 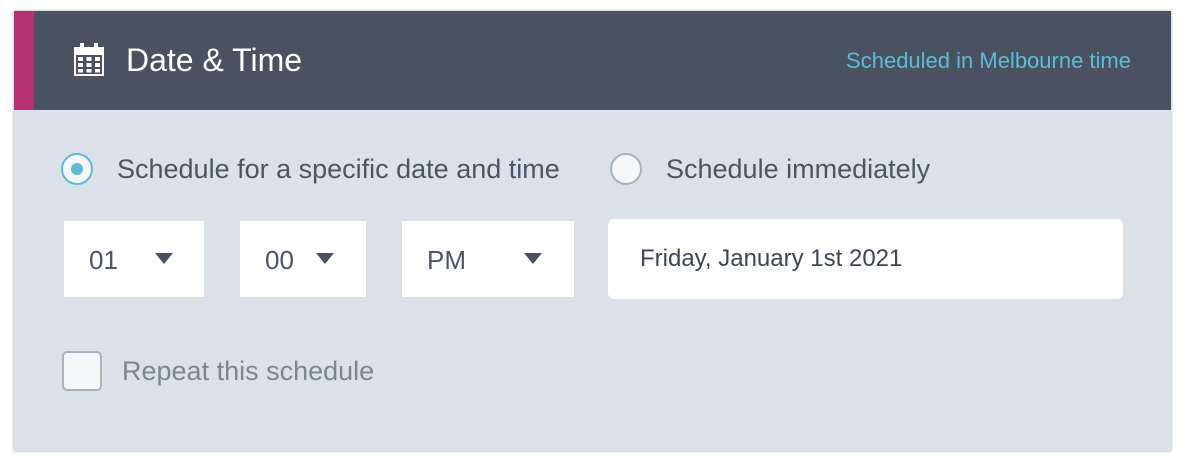 I want to click on radio-option-immediate: Schedule immediately, so click(x=770, y=169).